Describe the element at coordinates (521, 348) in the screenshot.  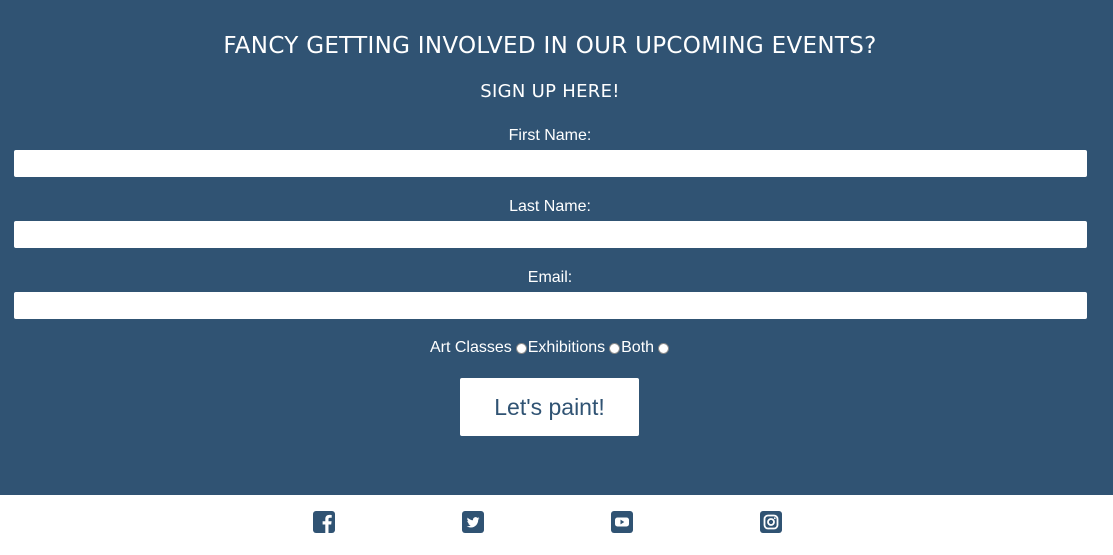
I see `art-classes-radio` at that location.